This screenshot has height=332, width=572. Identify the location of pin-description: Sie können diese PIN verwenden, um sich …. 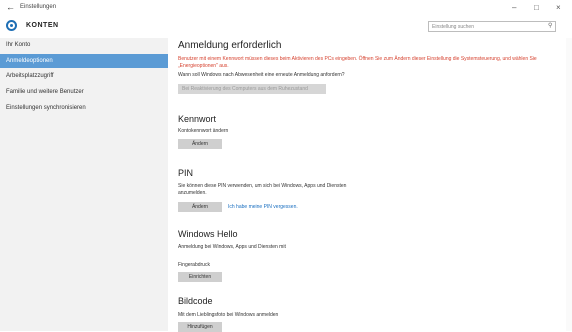
(262, 189).